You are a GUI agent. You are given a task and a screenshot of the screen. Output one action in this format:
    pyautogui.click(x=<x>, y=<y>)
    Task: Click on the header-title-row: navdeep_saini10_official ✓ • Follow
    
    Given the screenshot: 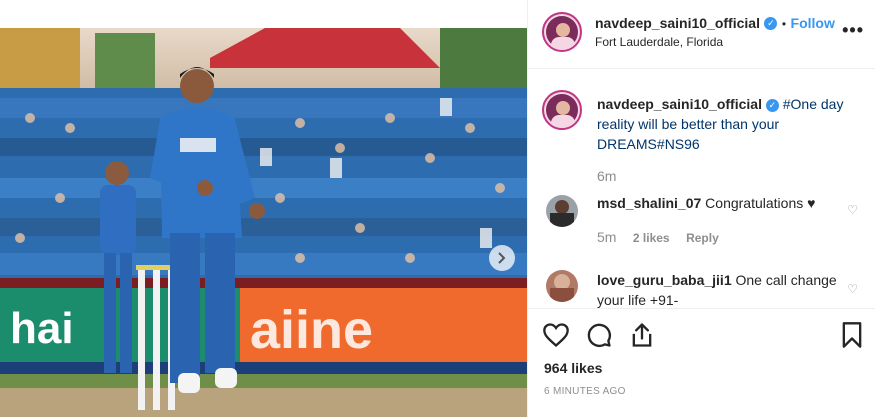 What is the action you would take?
    pyautogui.click(x=715, y=24)
    